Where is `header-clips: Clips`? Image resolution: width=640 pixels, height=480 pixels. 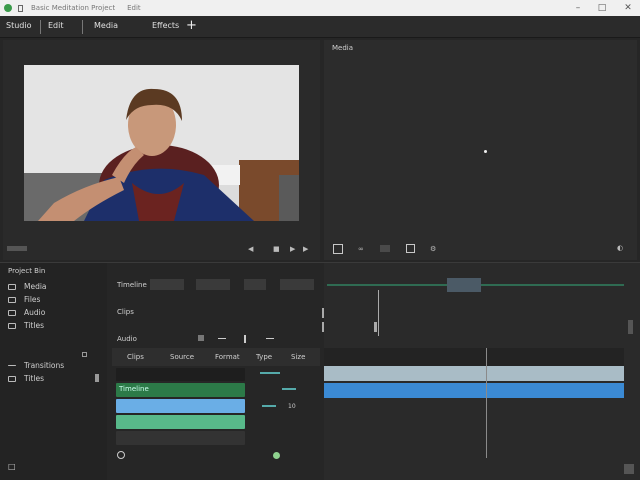
header-clips: Clips is located at coordinates (135, 357).